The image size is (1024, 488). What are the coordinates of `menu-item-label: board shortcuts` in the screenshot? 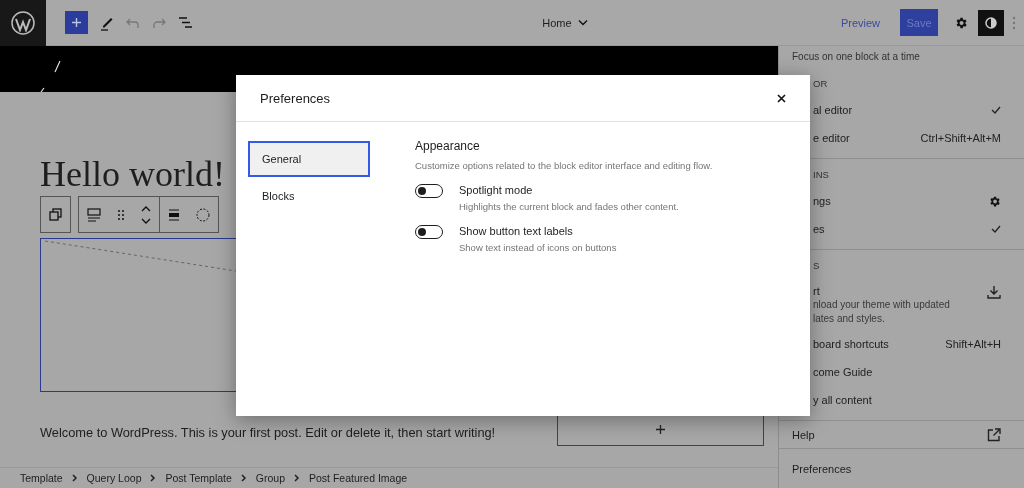 It's located at (851, 344).